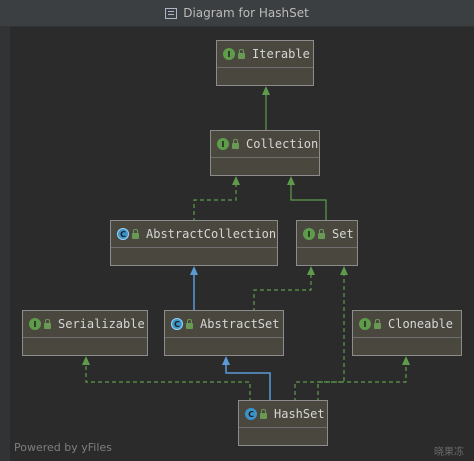  I want to click on class-icon: C, so click(251, 414).